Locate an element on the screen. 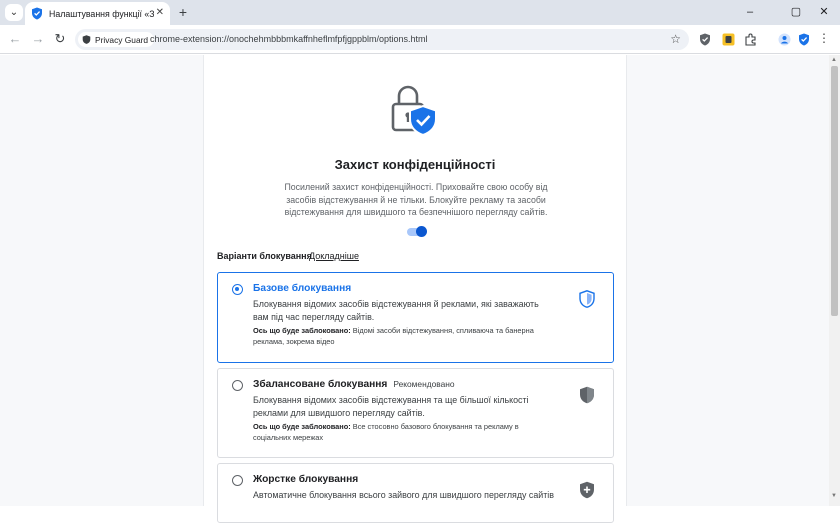 The image size is (840, 523). close-tab-icon: ✕ is located at coordinates (160, 13).